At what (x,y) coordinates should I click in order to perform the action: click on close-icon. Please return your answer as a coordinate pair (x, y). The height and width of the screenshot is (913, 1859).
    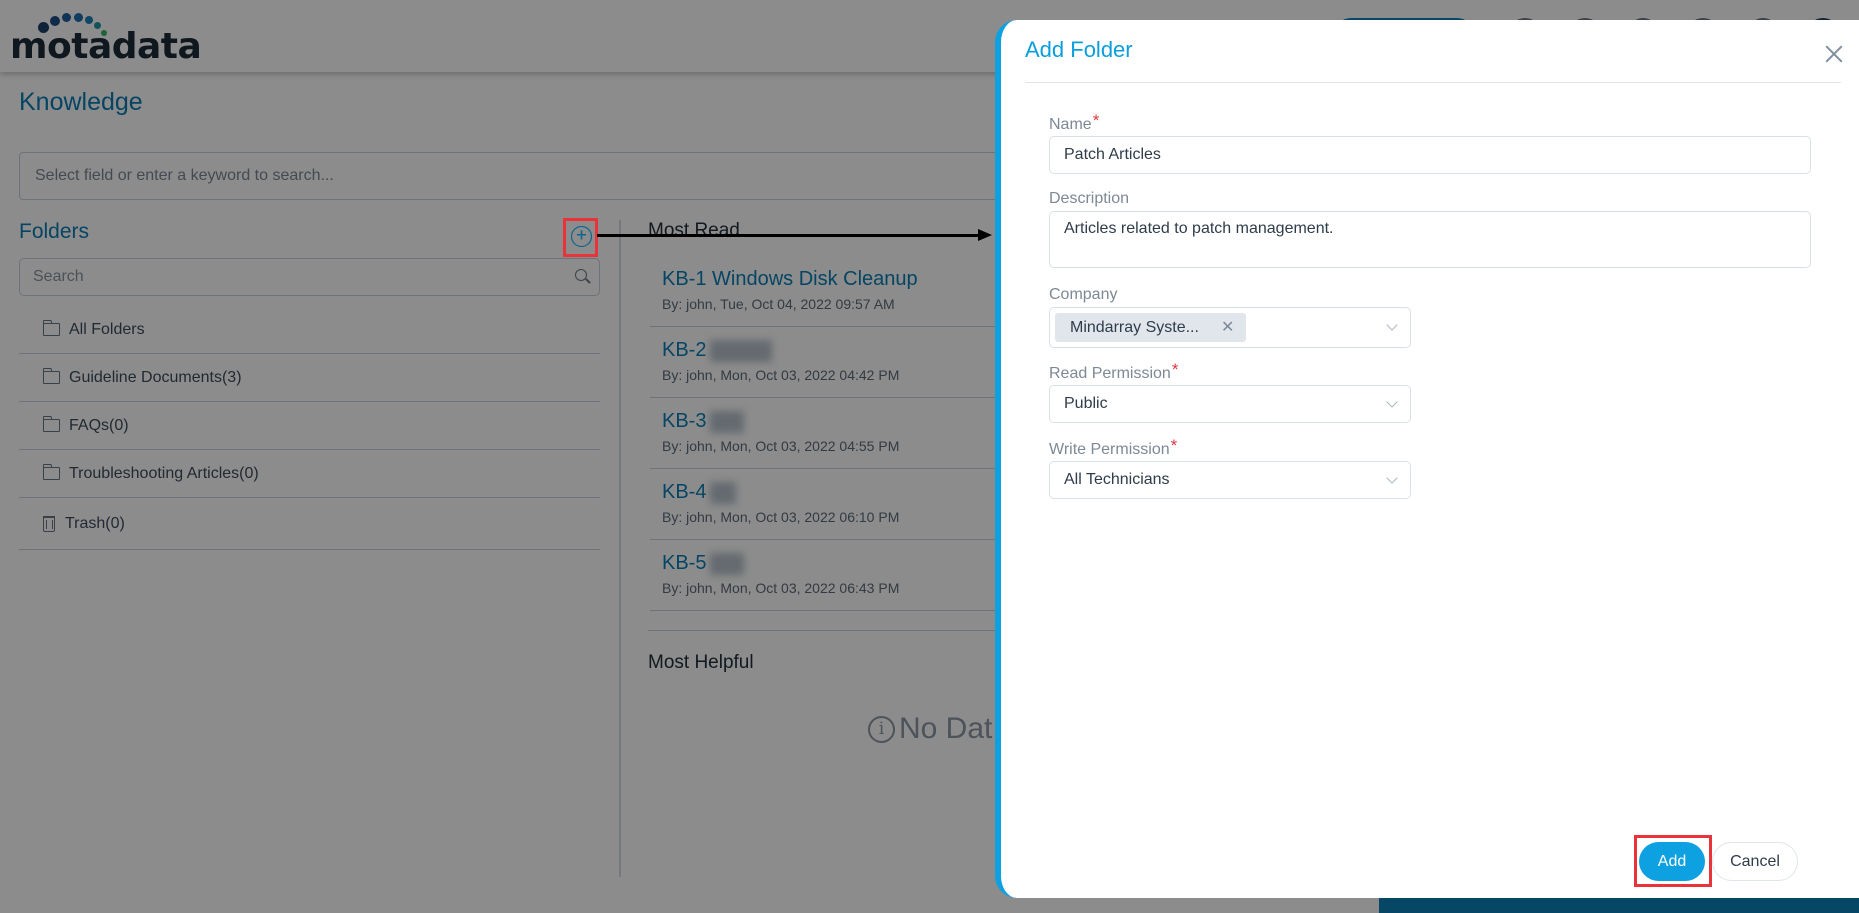
    Looking at the image, I should click on (1834, 54).